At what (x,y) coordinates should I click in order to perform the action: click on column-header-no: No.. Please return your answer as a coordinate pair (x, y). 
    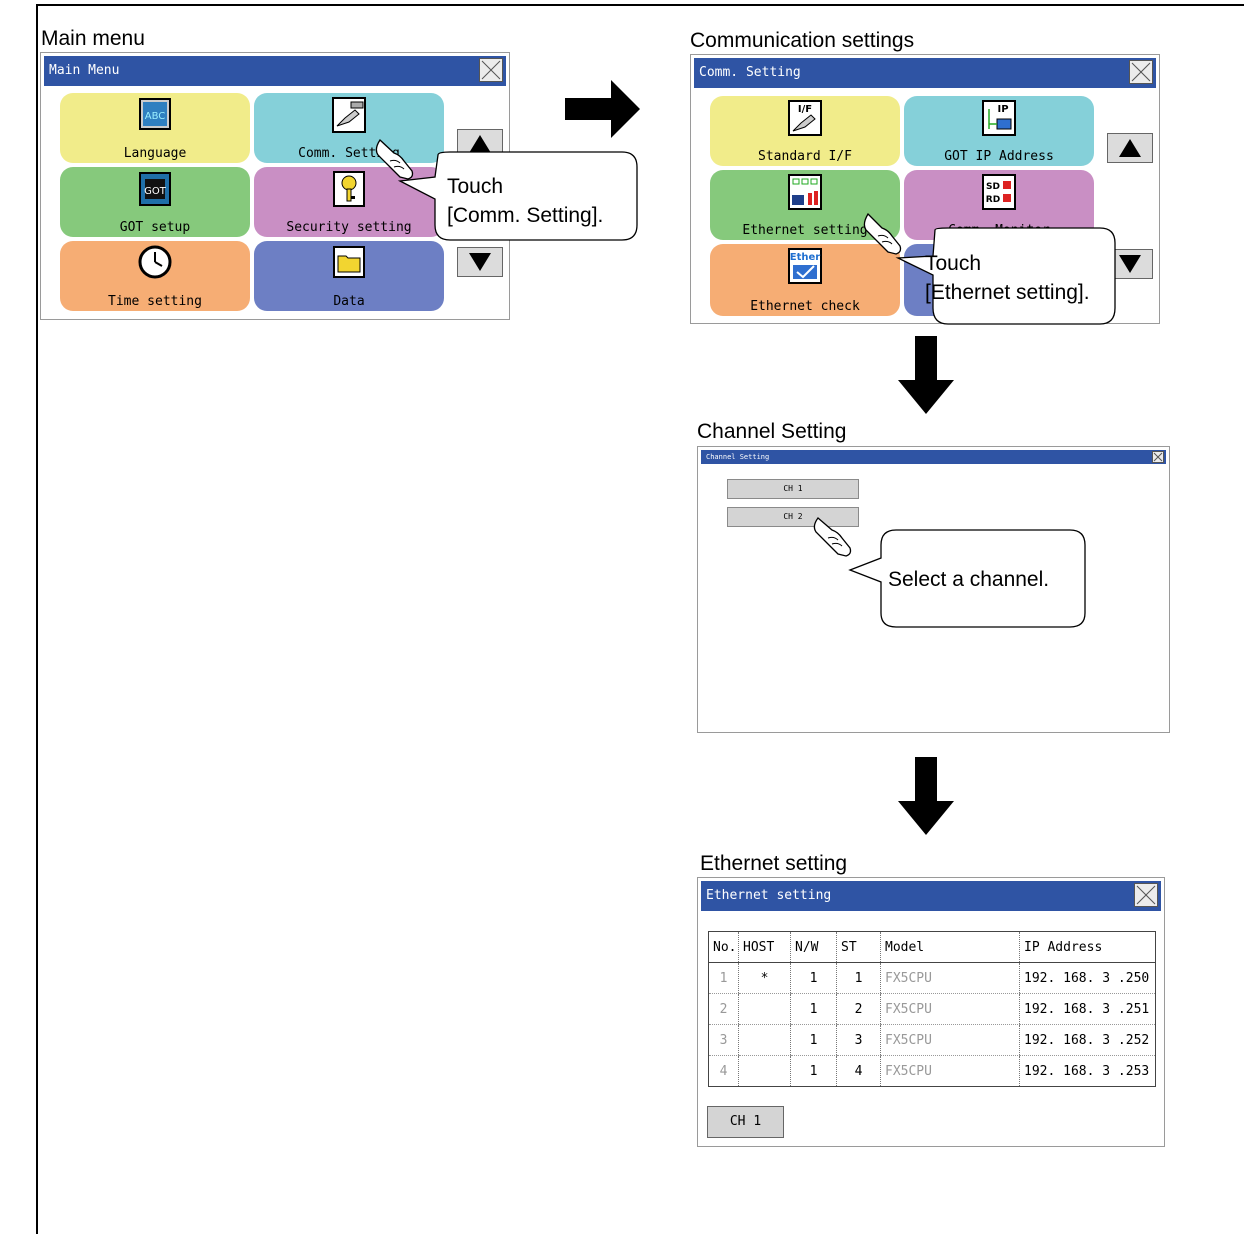
    Looking at the image, I should click on (723, 947).